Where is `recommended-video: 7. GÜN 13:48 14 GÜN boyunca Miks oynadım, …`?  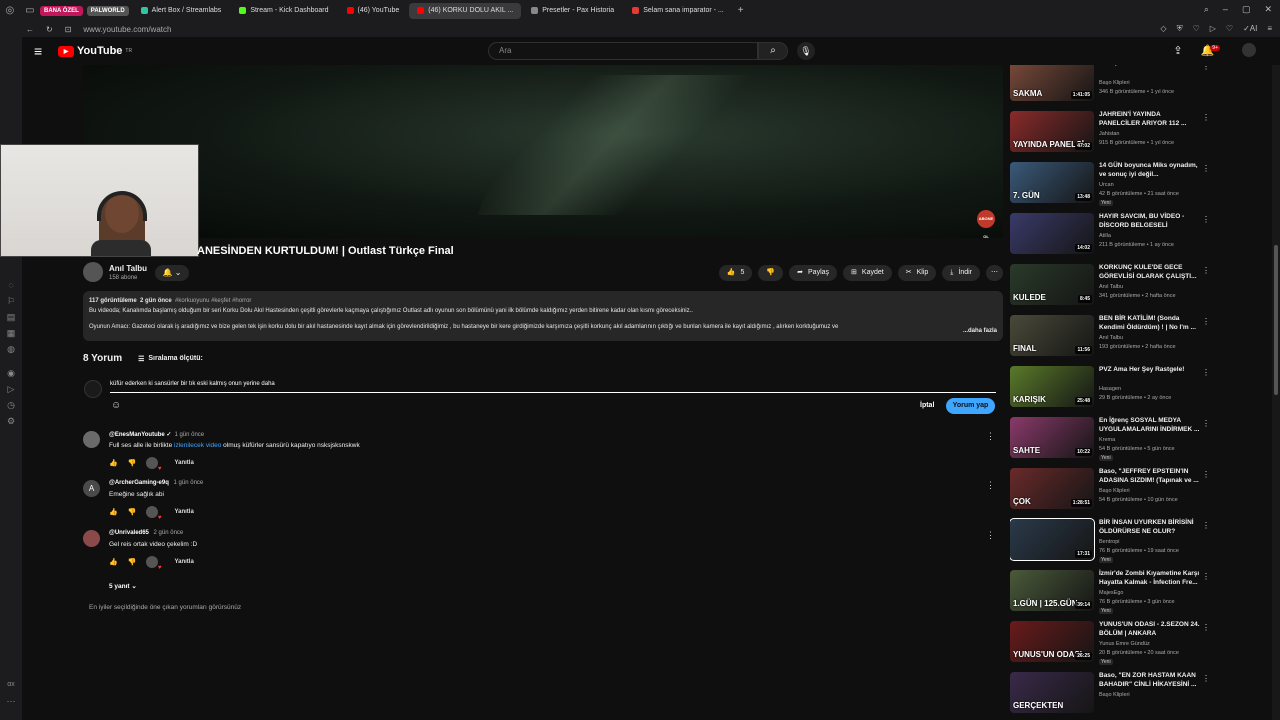 recommended-video: 7. GÜN 13:48 14 GÜN boyunca Miks oynadım, … is located at coordinates (1115, 187).